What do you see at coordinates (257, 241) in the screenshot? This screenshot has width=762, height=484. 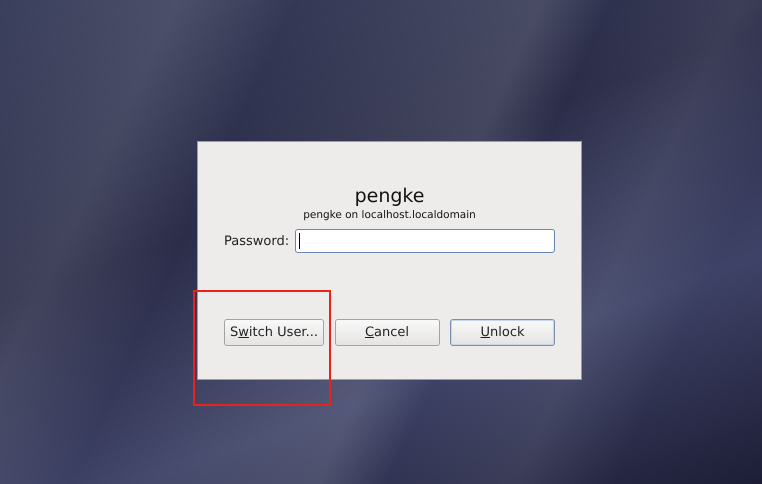 I see `password-label: Password:` at bounding box center [257, 241].